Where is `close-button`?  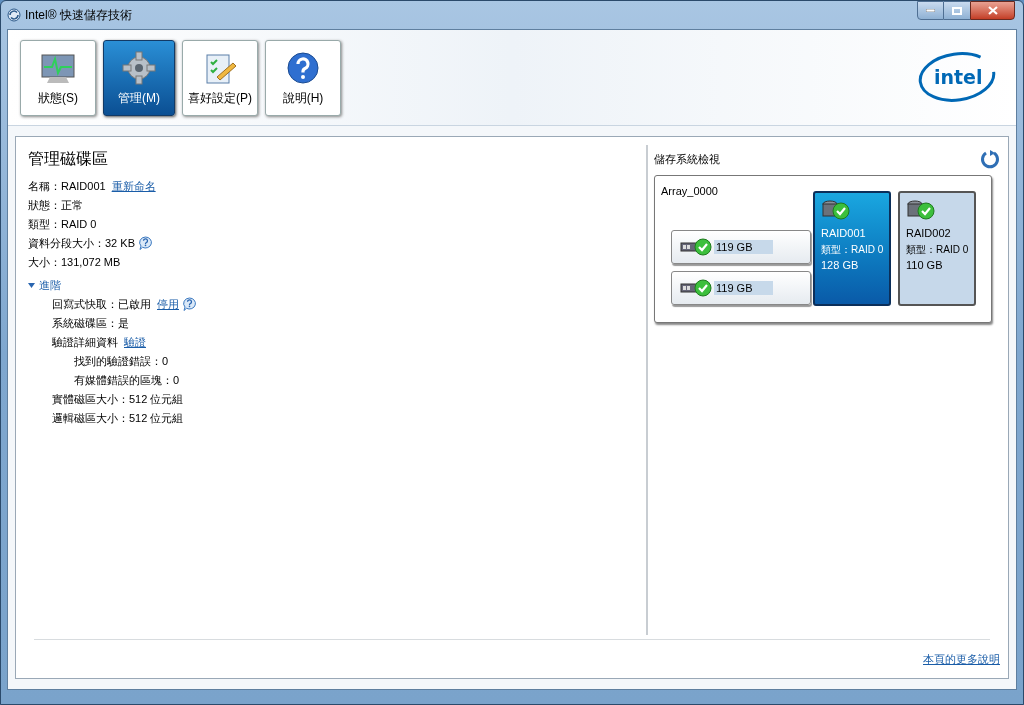
close-button is located at coordinates (992, 10).